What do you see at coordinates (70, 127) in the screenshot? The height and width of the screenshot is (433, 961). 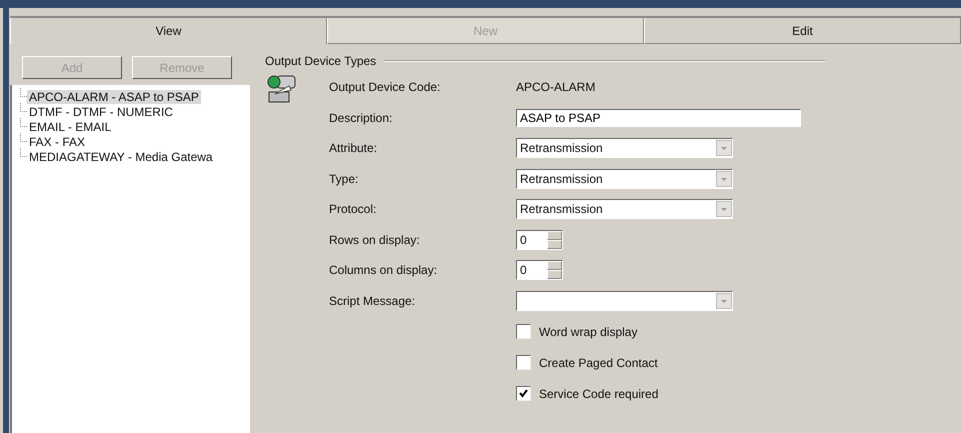 I see `tree-item: EMAIL - EMAIL` at bounding box center [70, 127].